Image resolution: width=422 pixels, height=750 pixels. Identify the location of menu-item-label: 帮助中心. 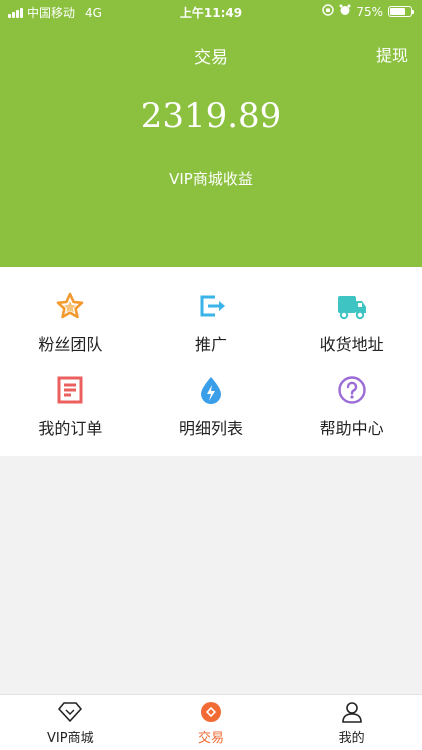
(351, 428).